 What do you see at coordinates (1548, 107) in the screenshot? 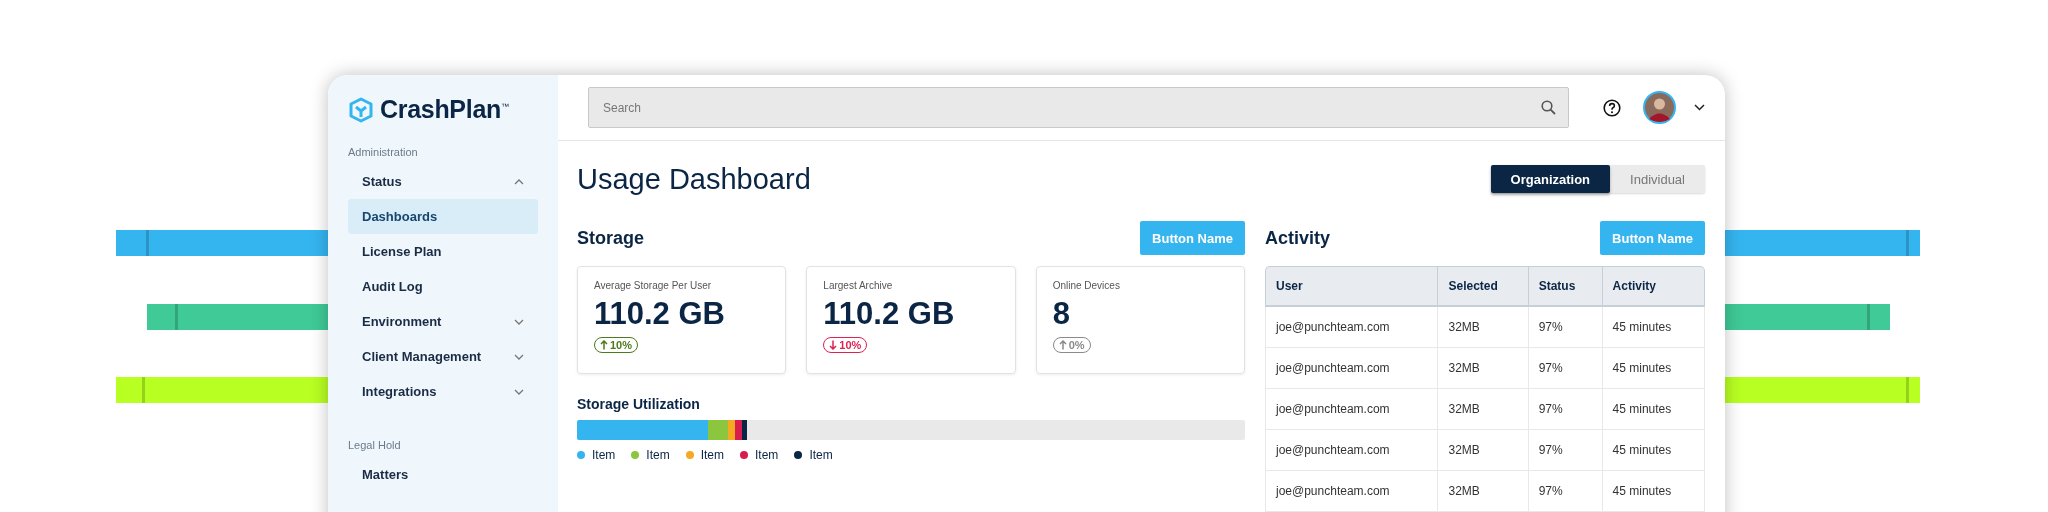
I see `search-icon` at bounding box center [1548, 107].